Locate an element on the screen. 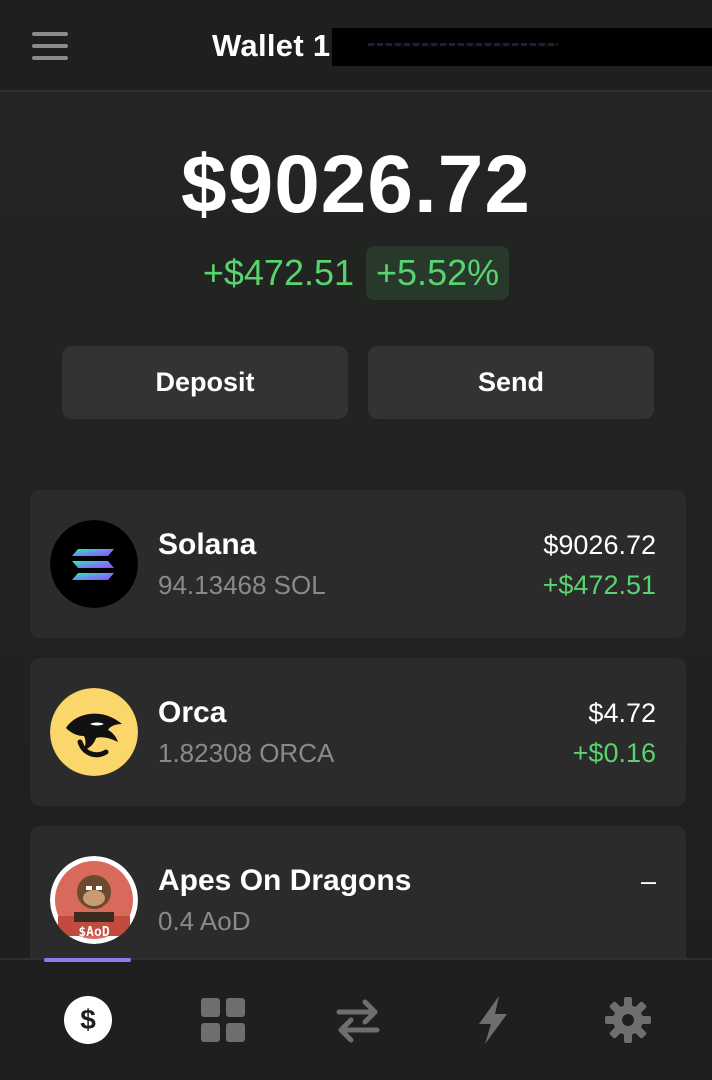  svg-text: $AoD is located at coordinates (93, 932).